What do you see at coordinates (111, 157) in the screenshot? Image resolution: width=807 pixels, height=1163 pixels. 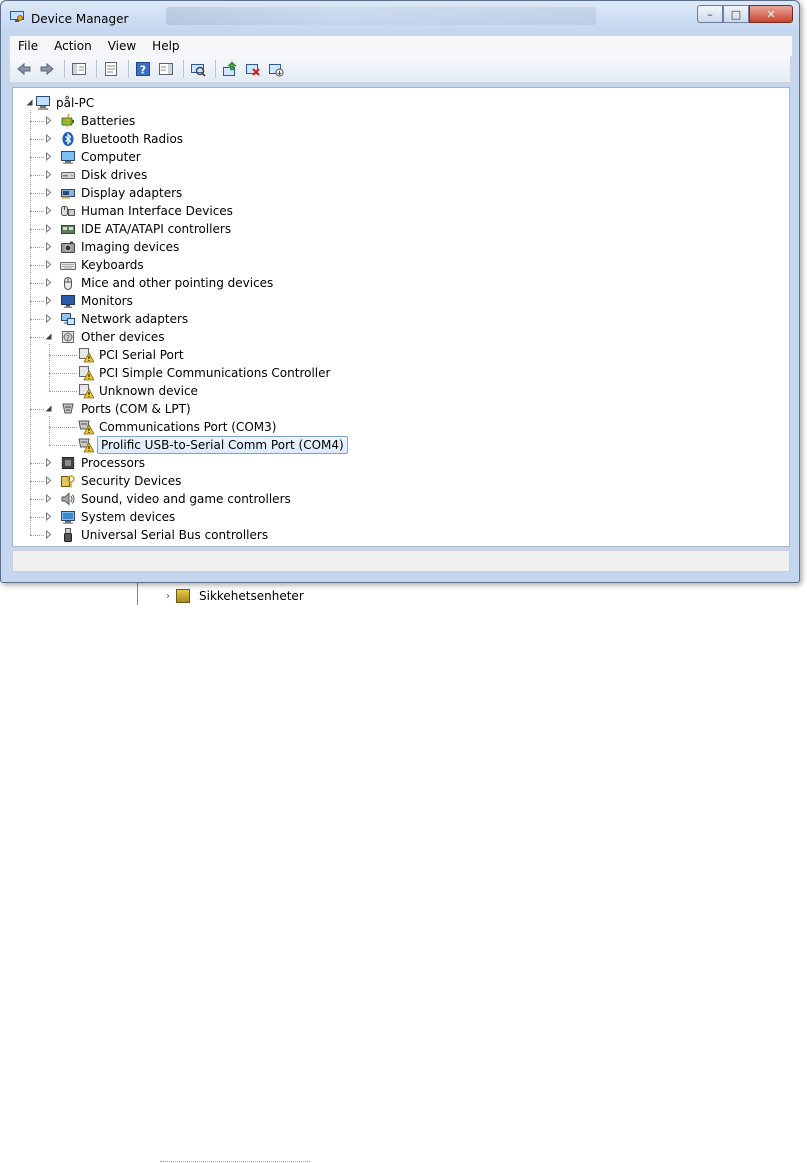 I see `tree-item-label: Computer` at bounding box center [111, 157].